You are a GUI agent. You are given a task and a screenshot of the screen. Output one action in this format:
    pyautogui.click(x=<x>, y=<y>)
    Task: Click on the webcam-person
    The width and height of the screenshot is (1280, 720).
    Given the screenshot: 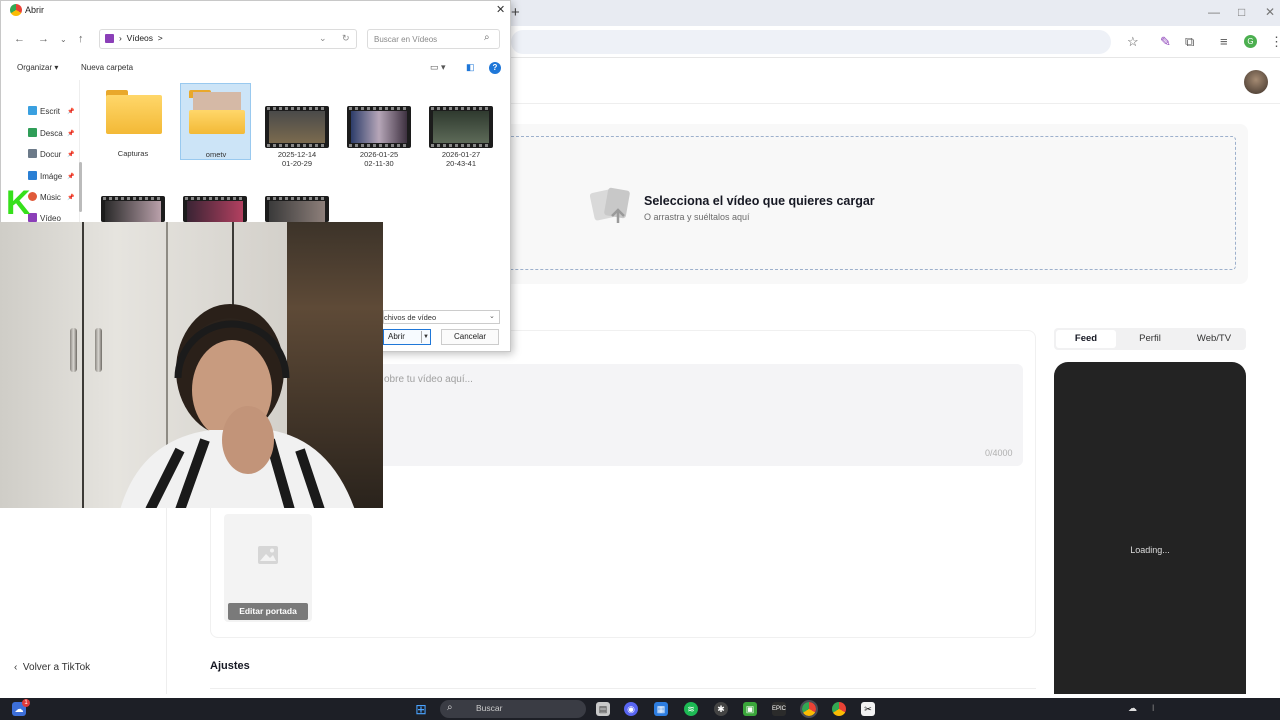 What is the action you would take?
    pyautogui.click(x=237, y=406)
    